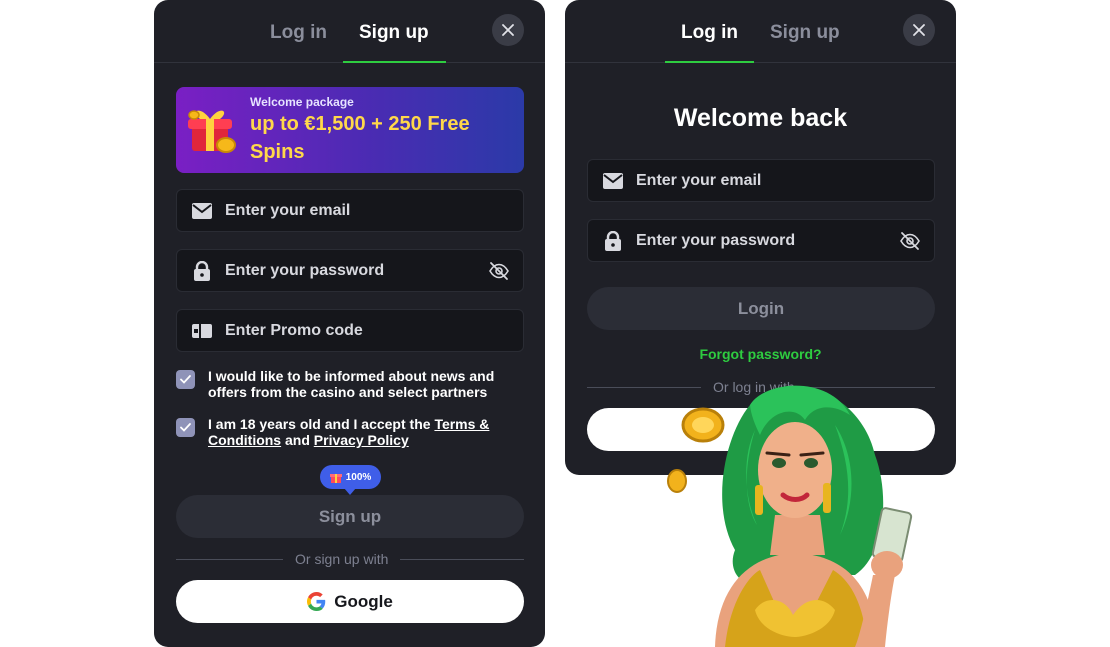  I want to click on casino-mascot-illustration, so click(790, 516).